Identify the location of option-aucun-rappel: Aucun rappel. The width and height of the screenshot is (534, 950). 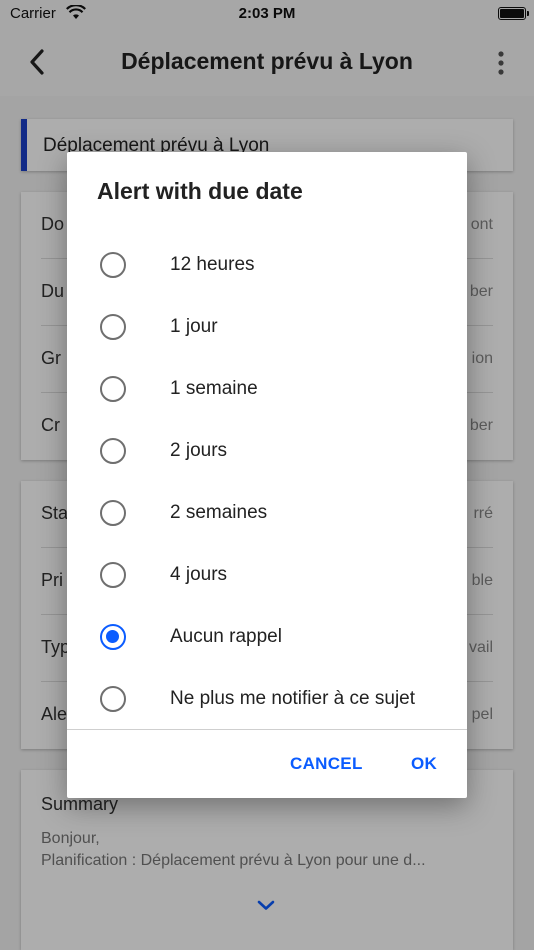
(267, 637).